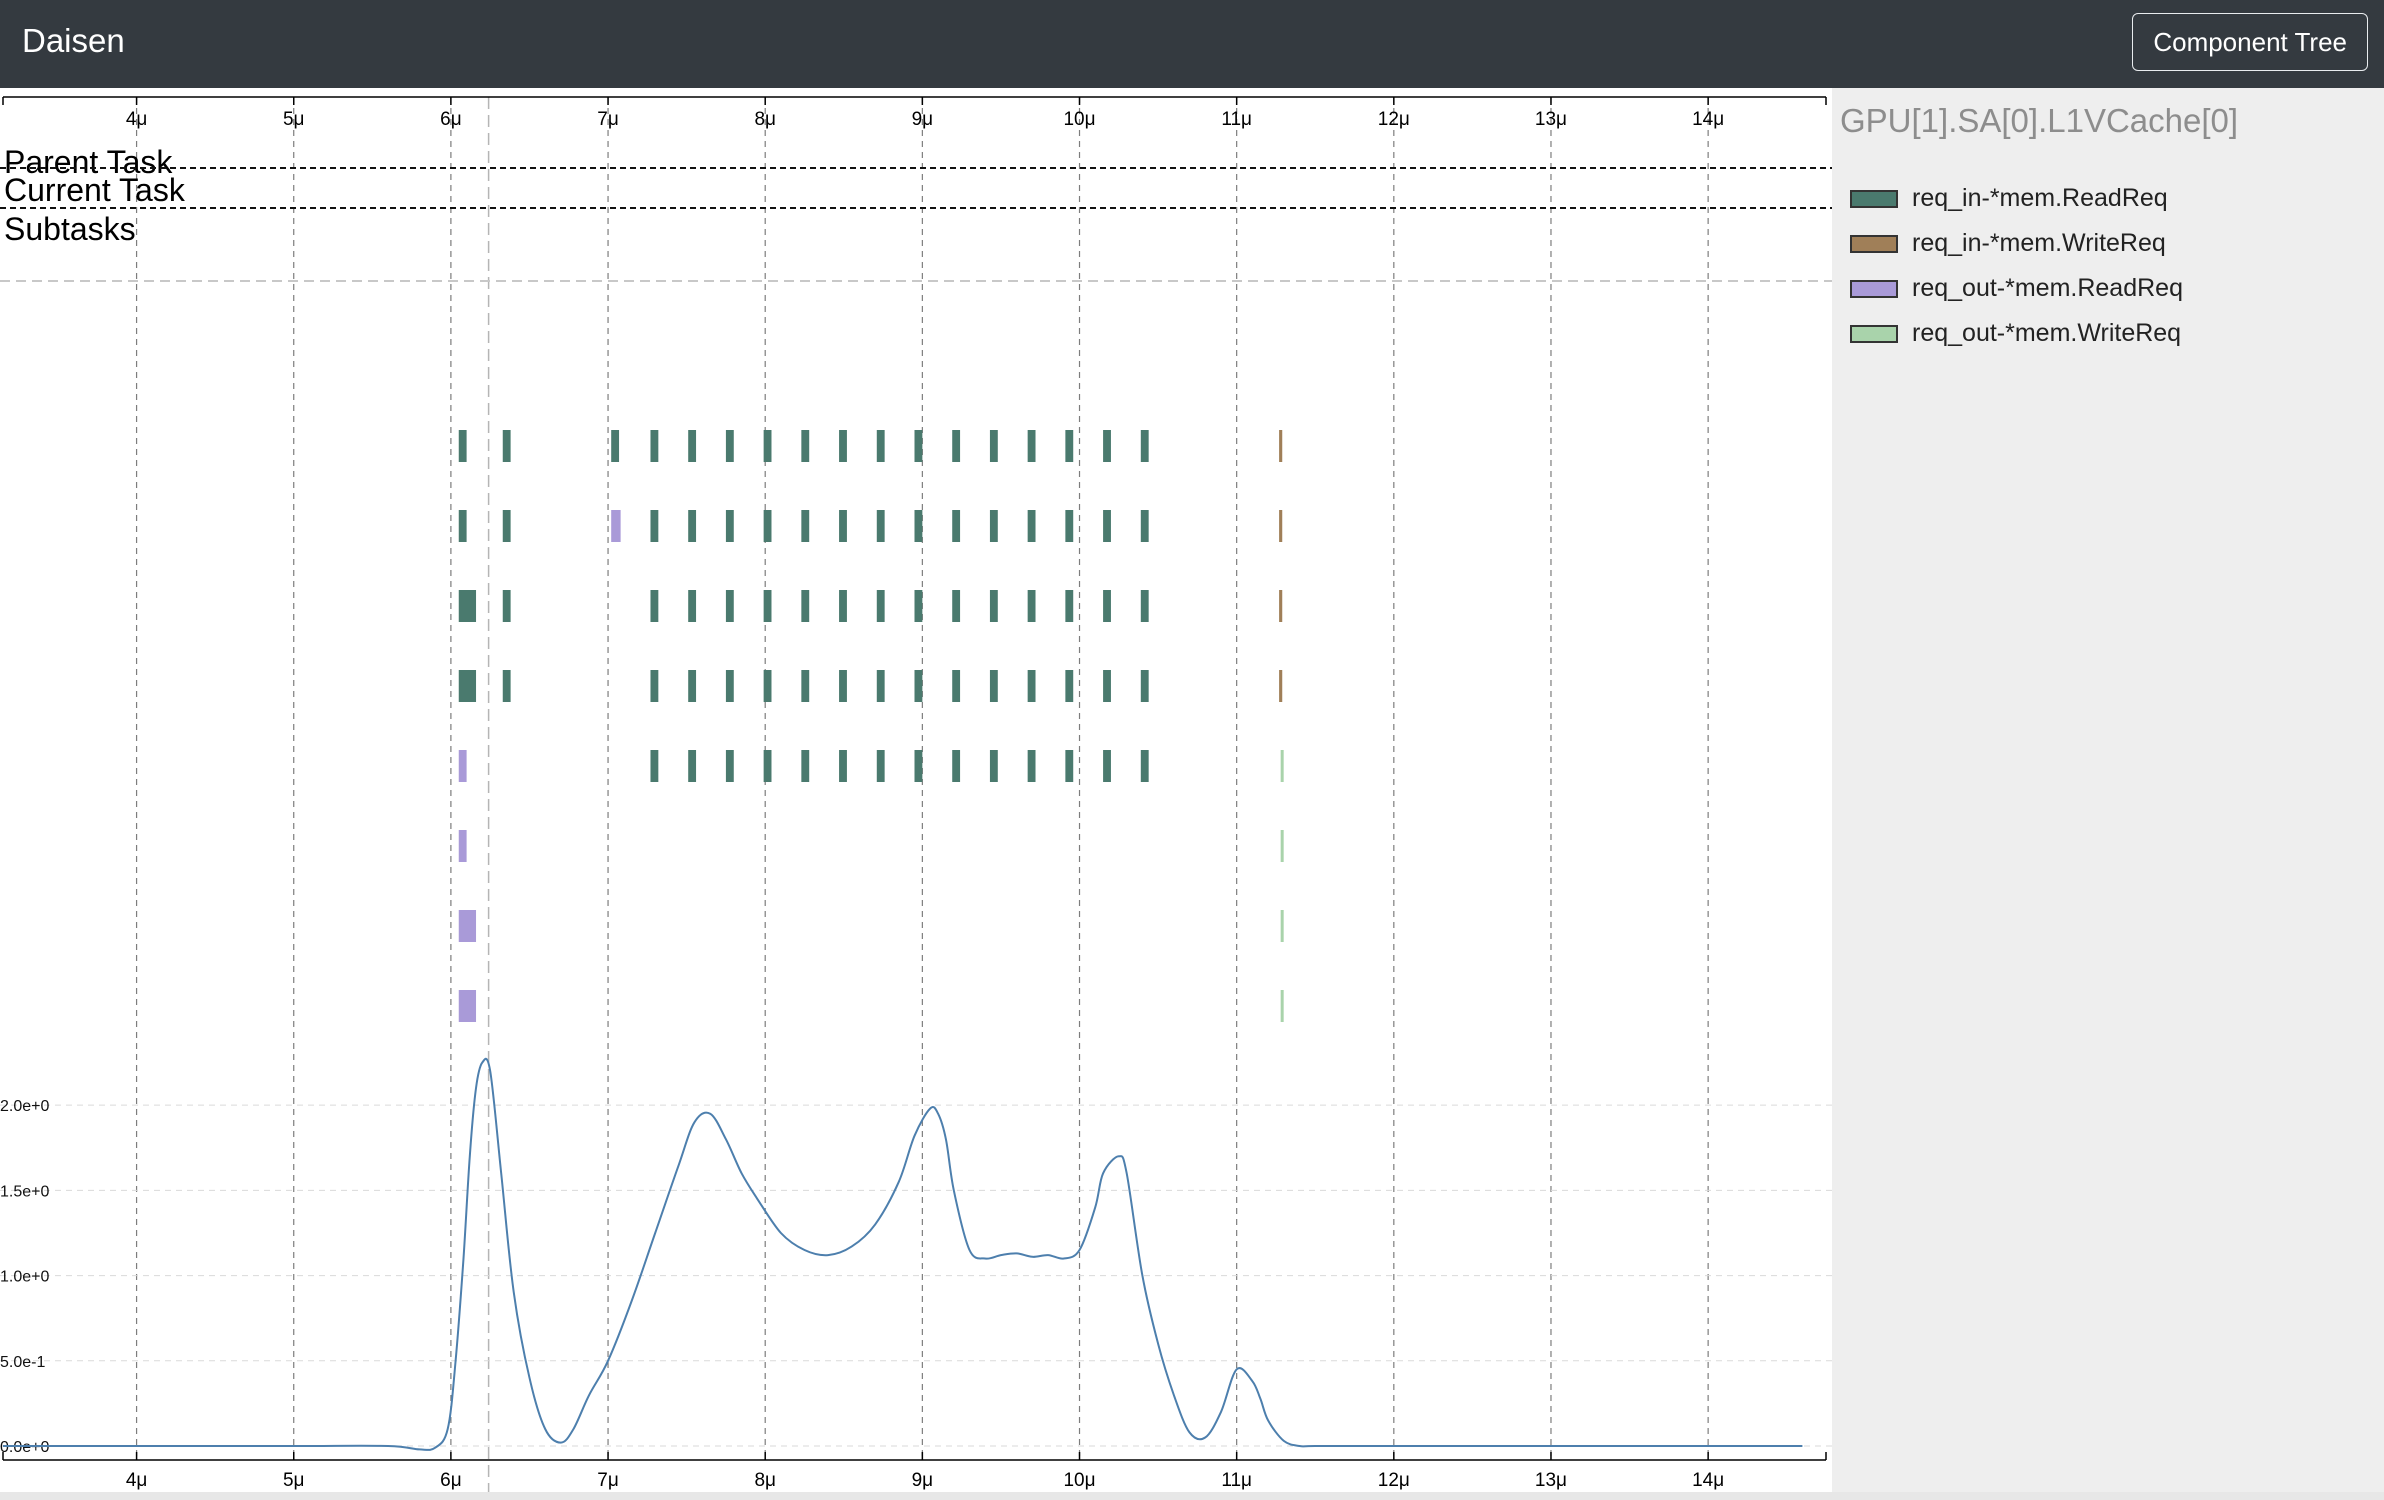 This screenshot has width=2384, height=1500. Describe the element at coordinates (73, 41) in the screenshot. I see `app-brand: Daisen` at that location.